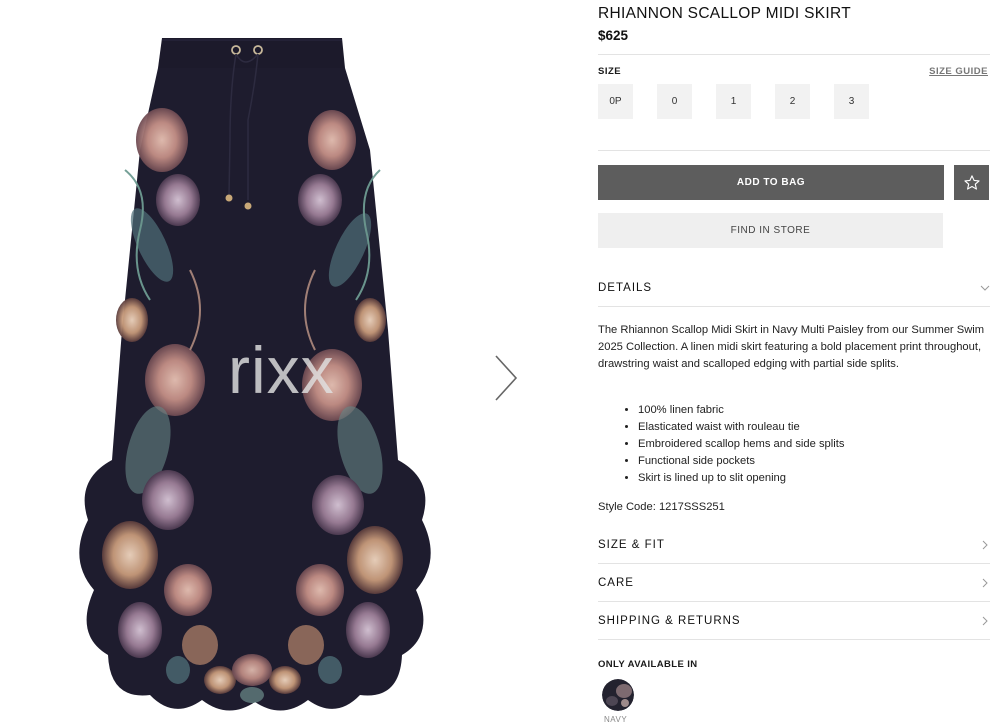 The width and height of the screenshot is (1000, 724). Describe the element at coordinates (625, 288) in the screenshot. I see `details-heading: DETAILS` at that location.